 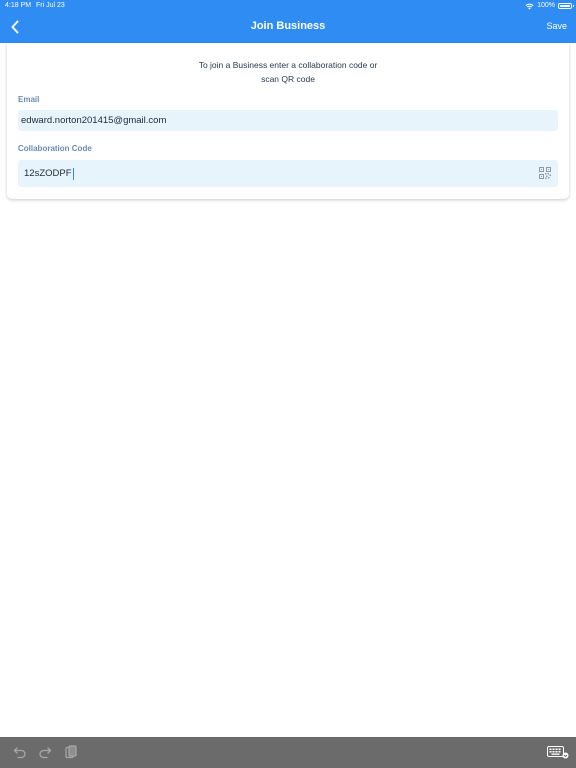 I want to click on collaboration-code-label: Collaboration Code, so click(x=55, y=148).